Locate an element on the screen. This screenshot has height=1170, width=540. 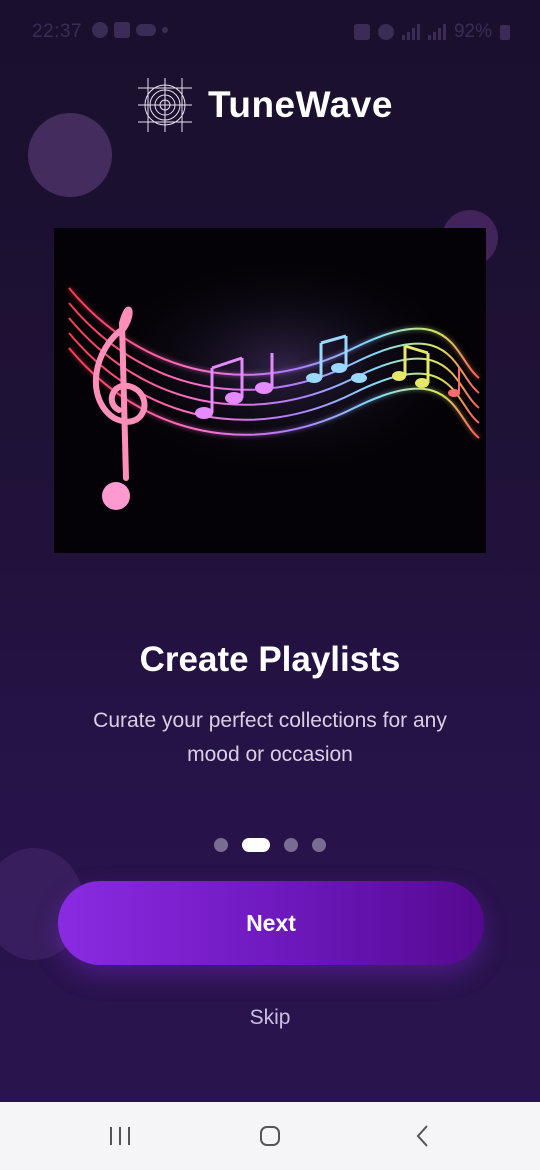
battery-icon is located at coordinates (505, 32).